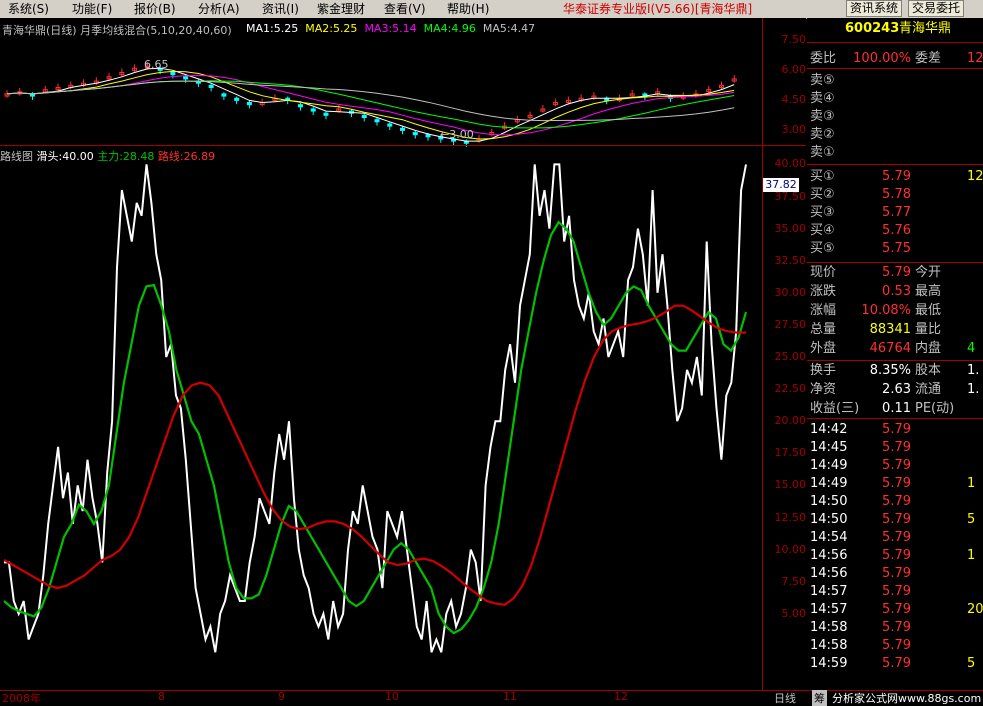  What do you see at coordinates (822, 152) in the screenshot?
I see `ask-label: 卖①` at bounding box center [822, 152].